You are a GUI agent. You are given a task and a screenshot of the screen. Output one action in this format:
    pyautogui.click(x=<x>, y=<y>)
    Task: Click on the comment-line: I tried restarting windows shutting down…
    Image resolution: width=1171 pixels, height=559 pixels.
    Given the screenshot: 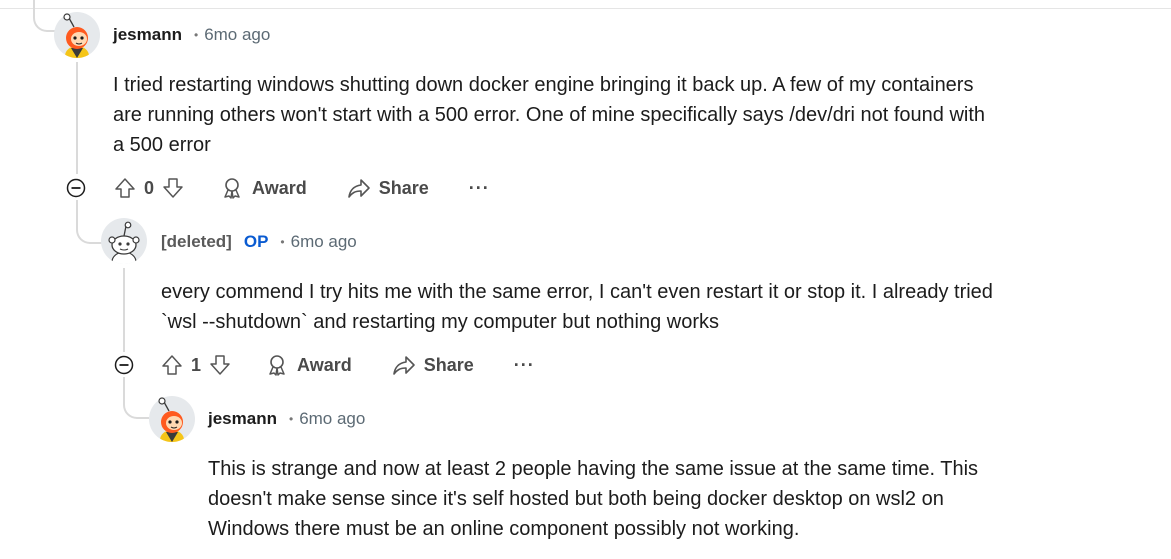 What is the action you would take?
    pyautogui.click(x=543, y=85)
    